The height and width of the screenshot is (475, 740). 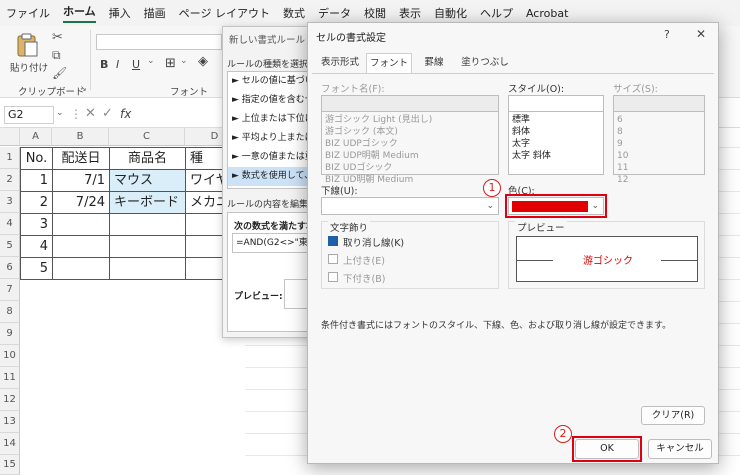 I want to click on list-item: 太字, so click(x=556, y=144).